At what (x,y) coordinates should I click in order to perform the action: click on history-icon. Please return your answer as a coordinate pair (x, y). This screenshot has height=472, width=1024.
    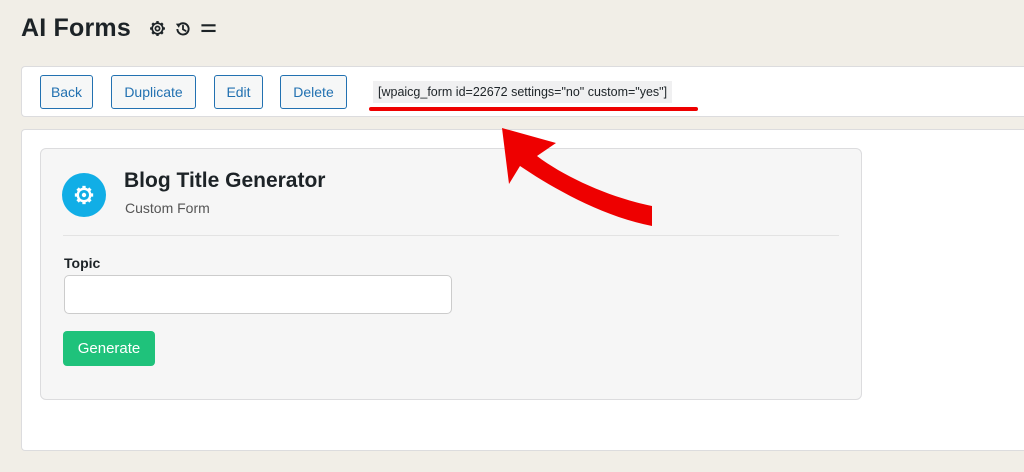
    Looking at the image, I should click on (183, 29).